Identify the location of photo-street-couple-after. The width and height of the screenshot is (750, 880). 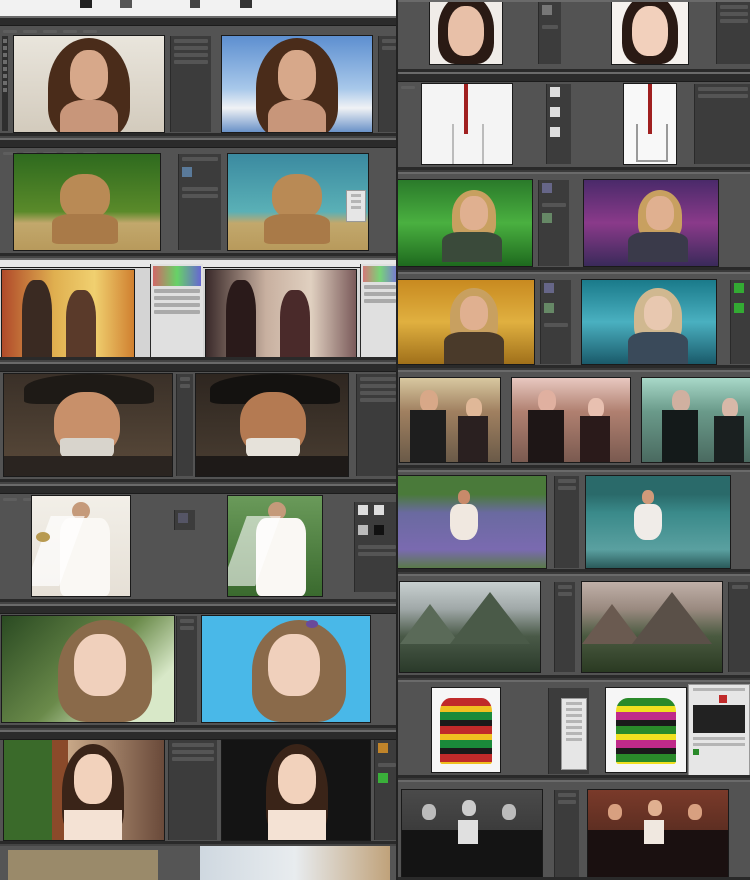
(281, 313).